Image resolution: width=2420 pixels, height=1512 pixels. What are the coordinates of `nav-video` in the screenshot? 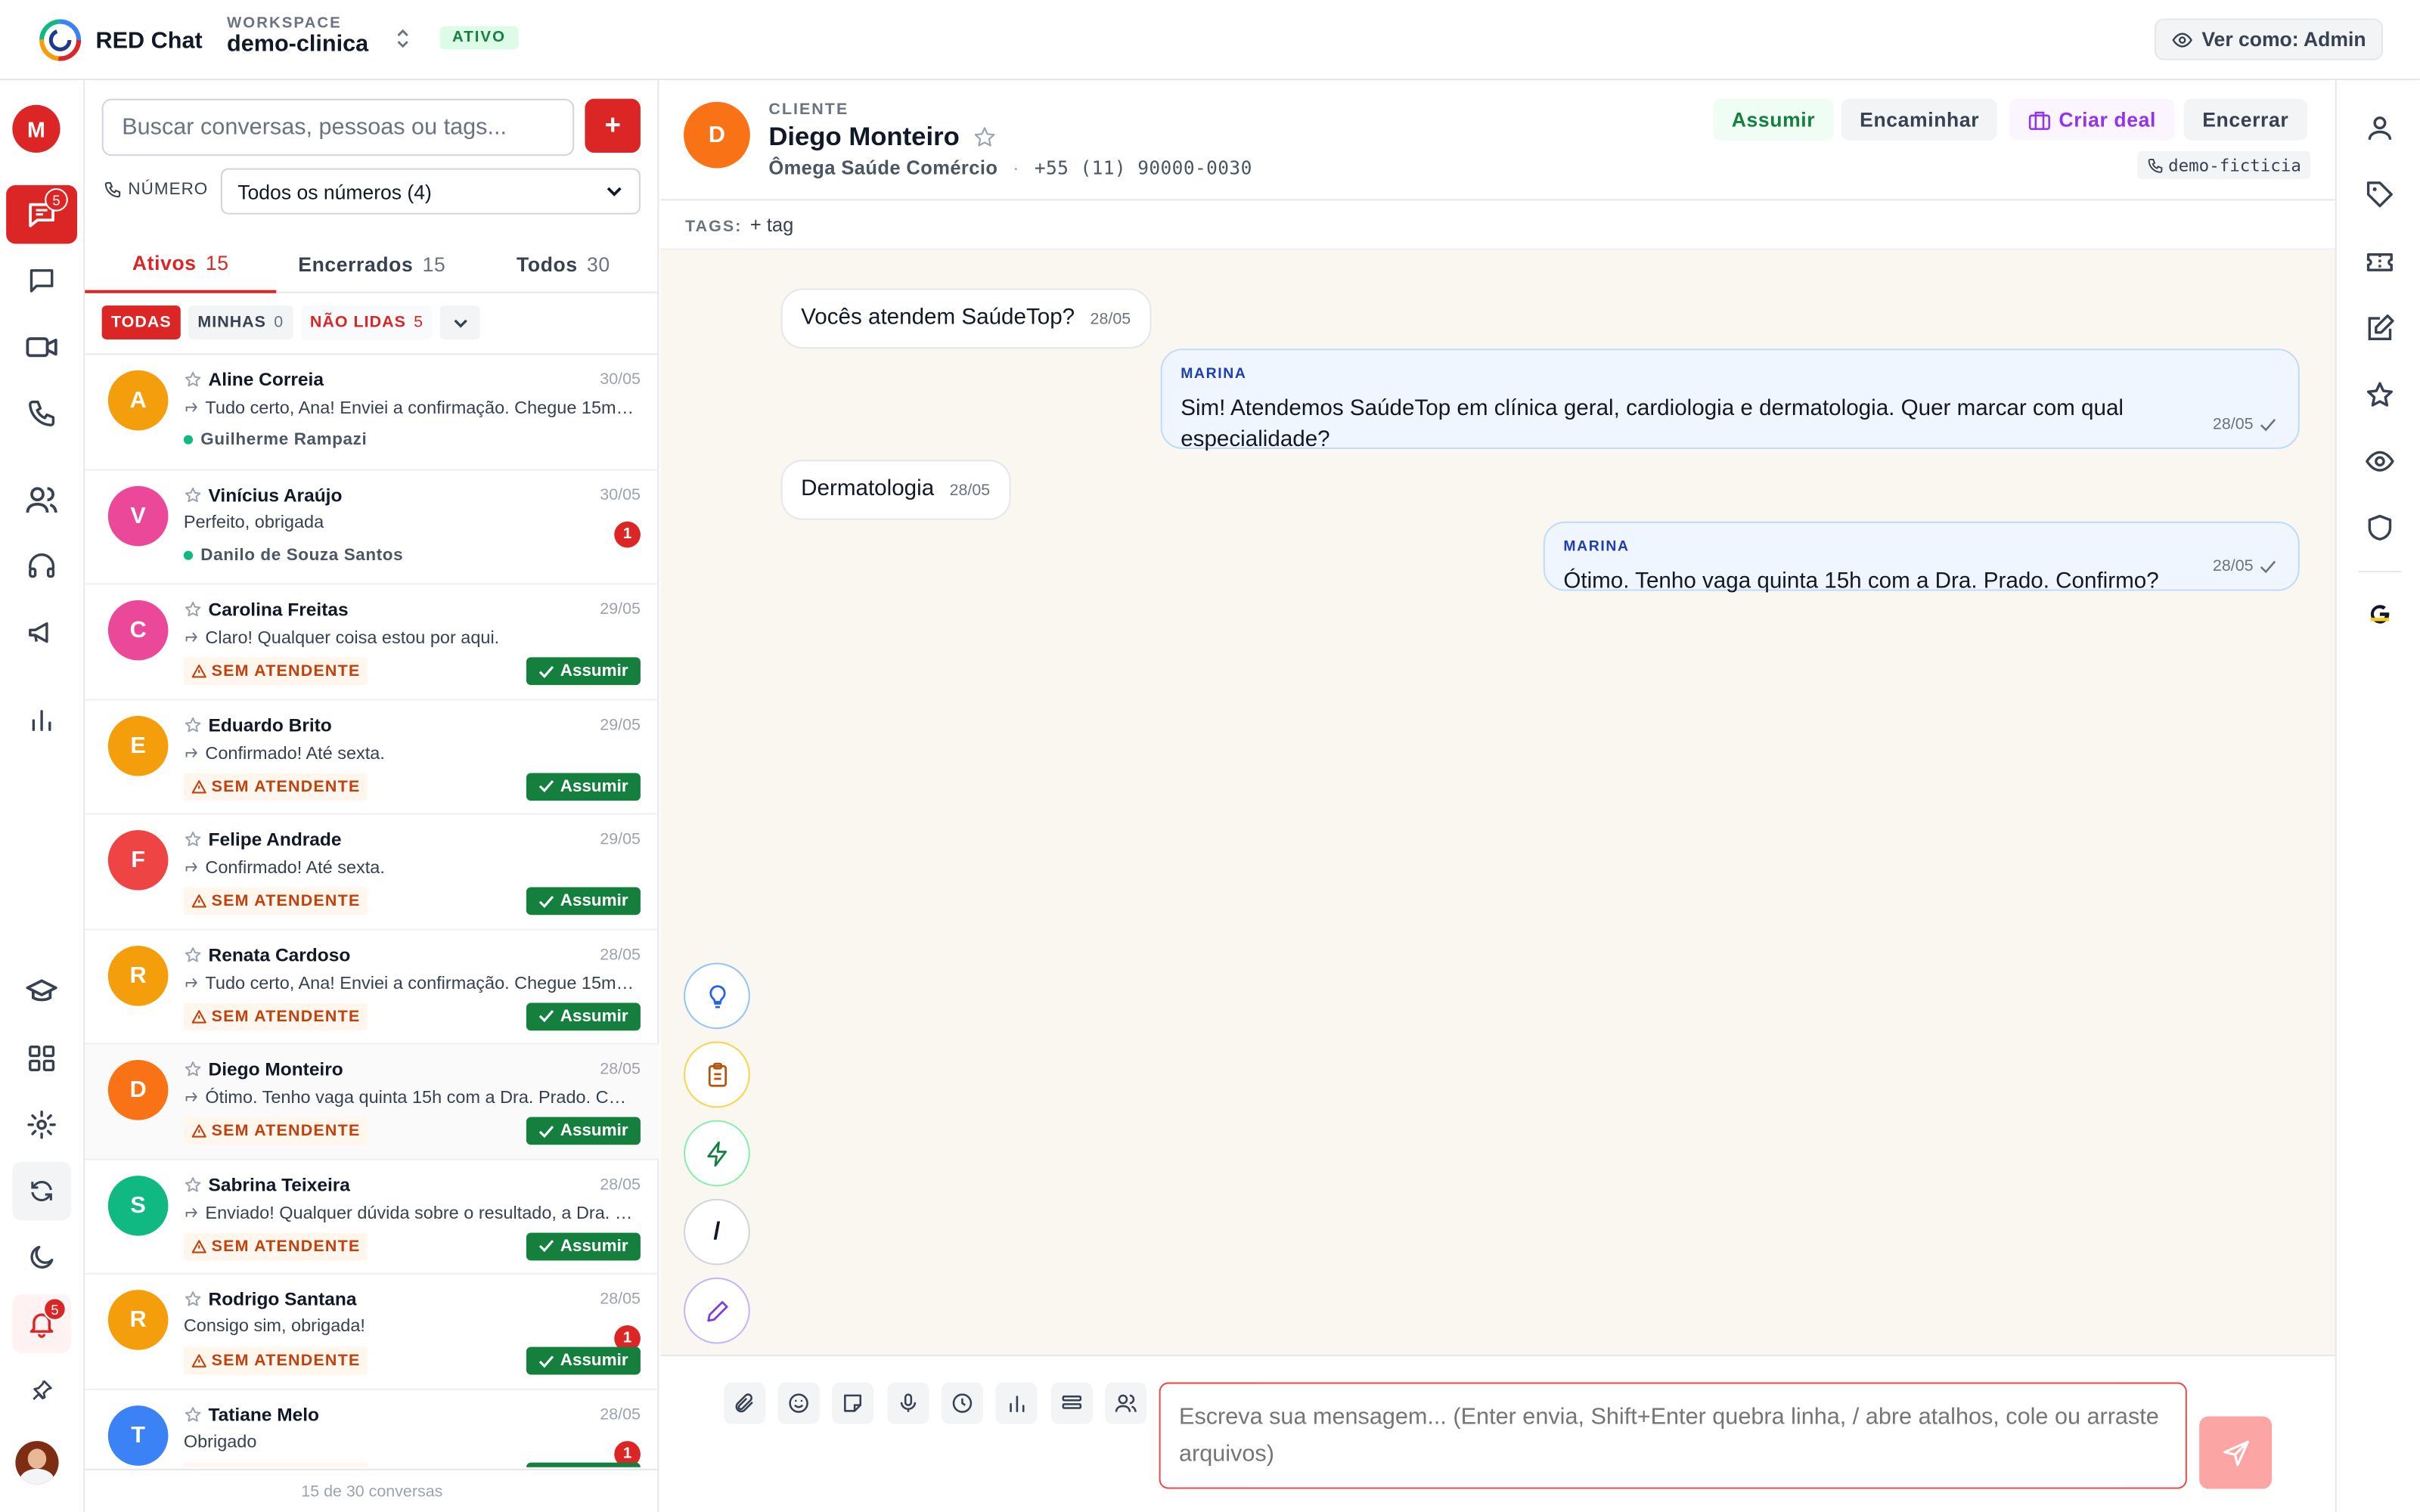 It's located at (41, 347).